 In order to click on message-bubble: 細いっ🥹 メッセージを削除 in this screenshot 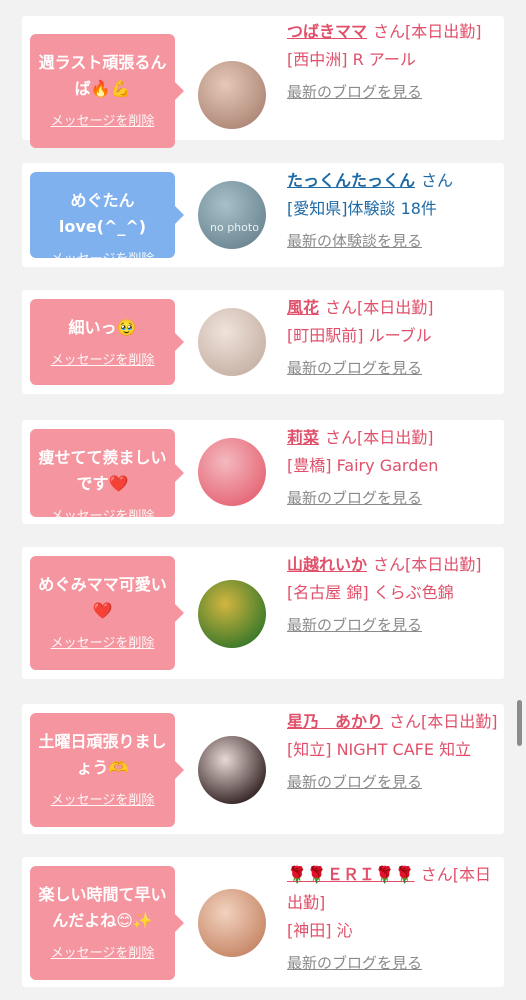, I will do `click(107, 342)`.